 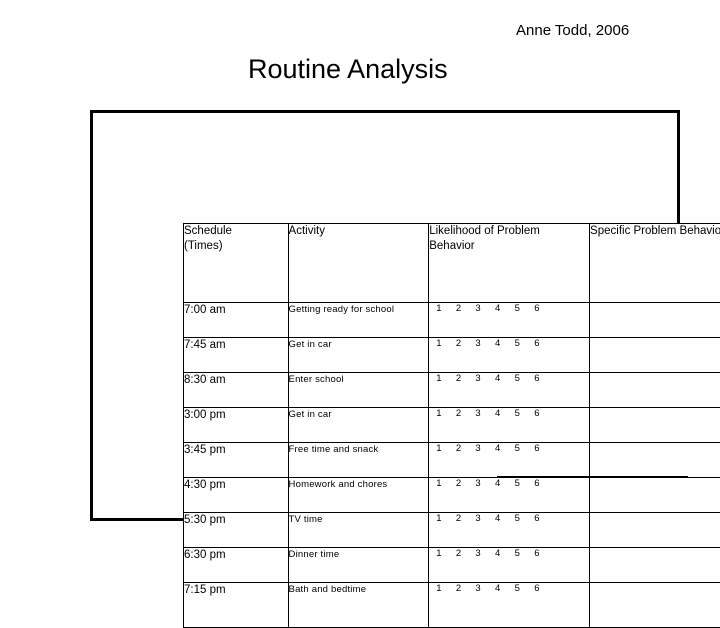 What do you see at coordinates (358, 320) in the screenshot?
I see `cell-activity: Getting ready for school` at bounding box center [358, 320].